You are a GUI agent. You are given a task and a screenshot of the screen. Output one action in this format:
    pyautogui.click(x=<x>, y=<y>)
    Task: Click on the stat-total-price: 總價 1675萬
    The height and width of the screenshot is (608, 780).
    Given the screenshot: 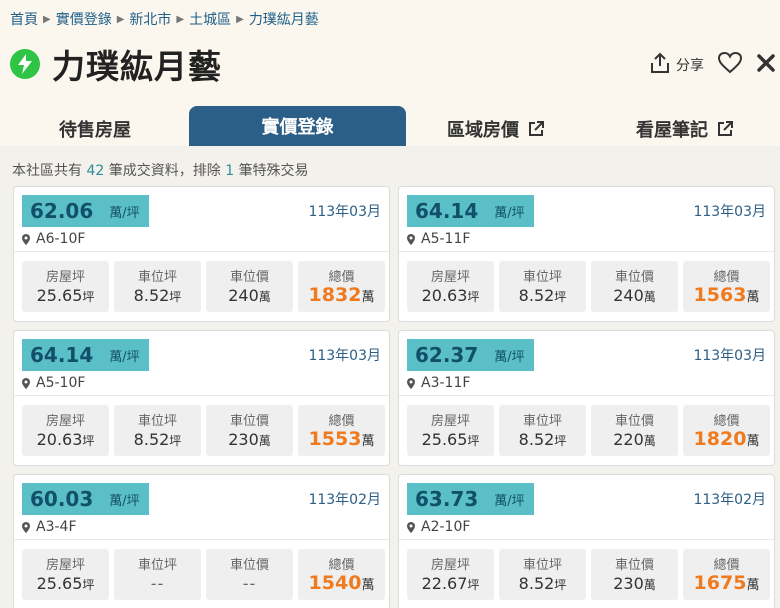 What is the action you would take?
    pyautogui.click(x=726, y=574)
    